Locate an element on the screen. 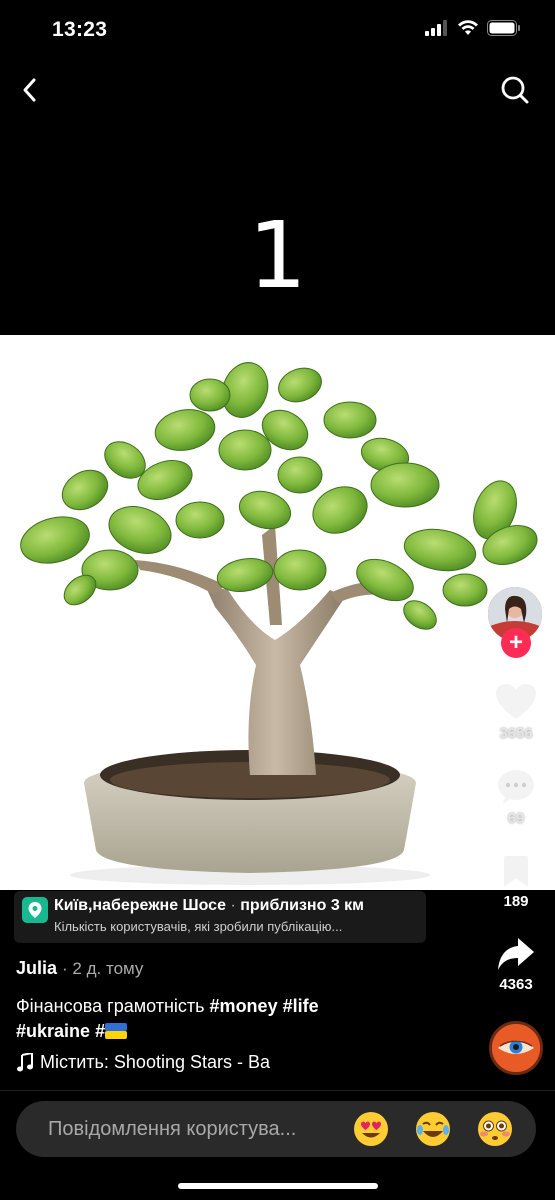 The width and height of the screenshot is (555, 1200). chevron-left-icon is located at coordinates (29, 90).